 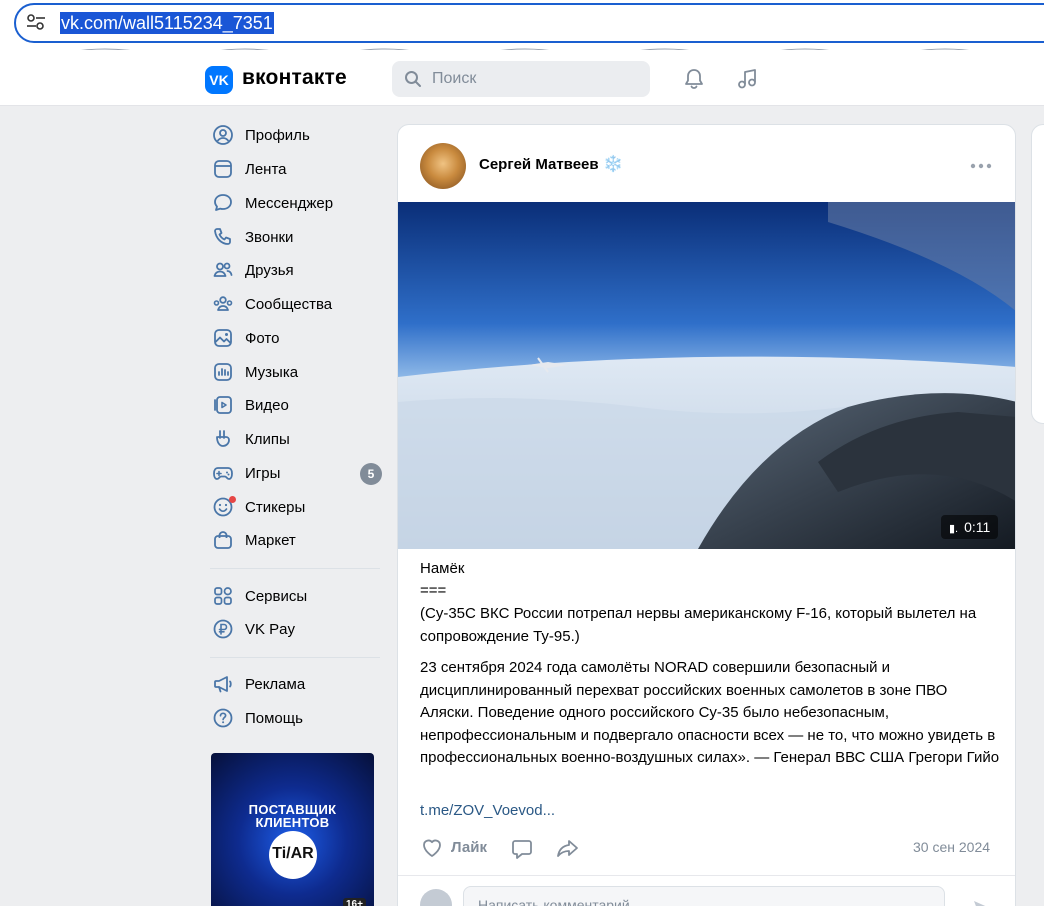 I want to click on music-note-icon, so click(x=747, y=79).